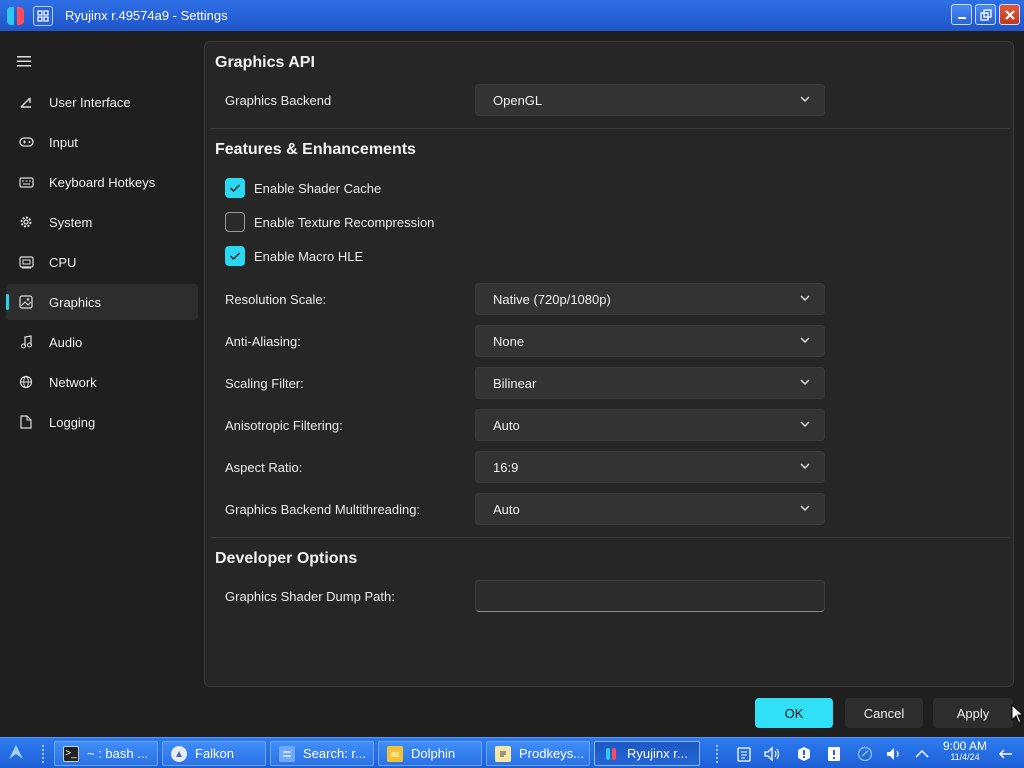 This screenshot has width=1024, height=768. I want to click on sidebar-item-logging: Logging, so click(102, 422).